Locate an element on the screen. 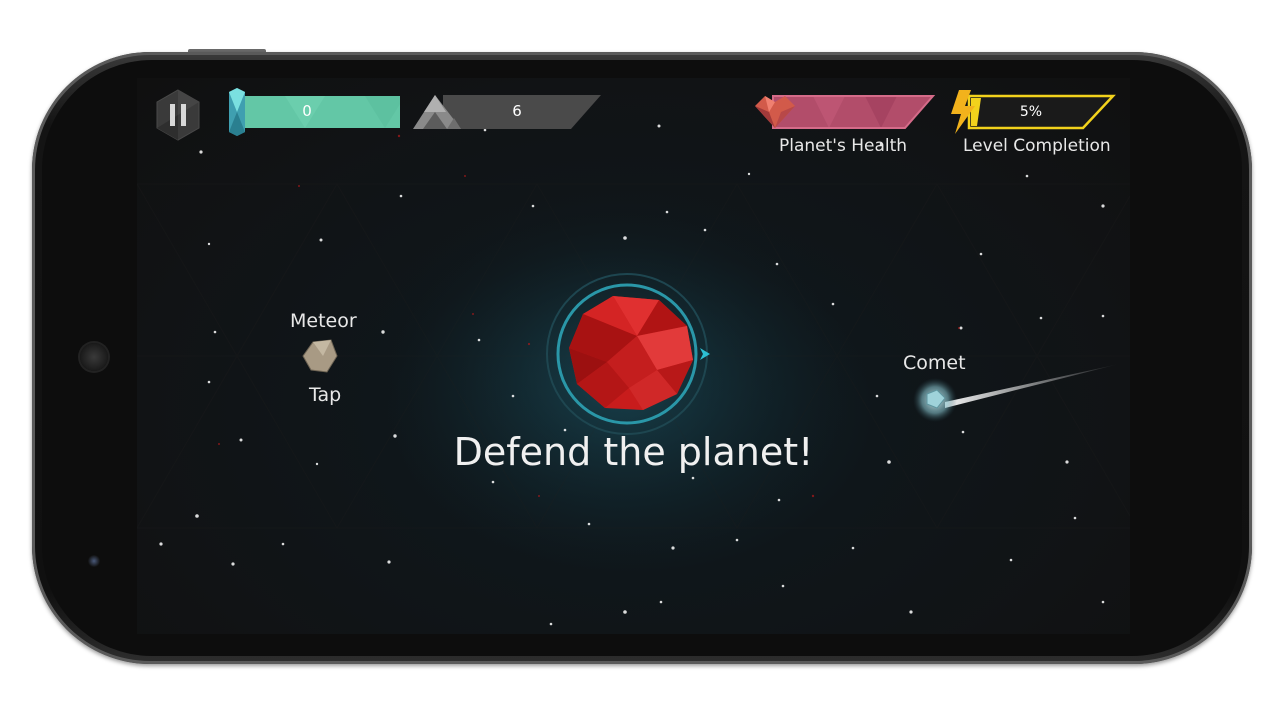 The width and height of the screenshot is (1280, 720). pause-icon is located at coordinates (172, 115).